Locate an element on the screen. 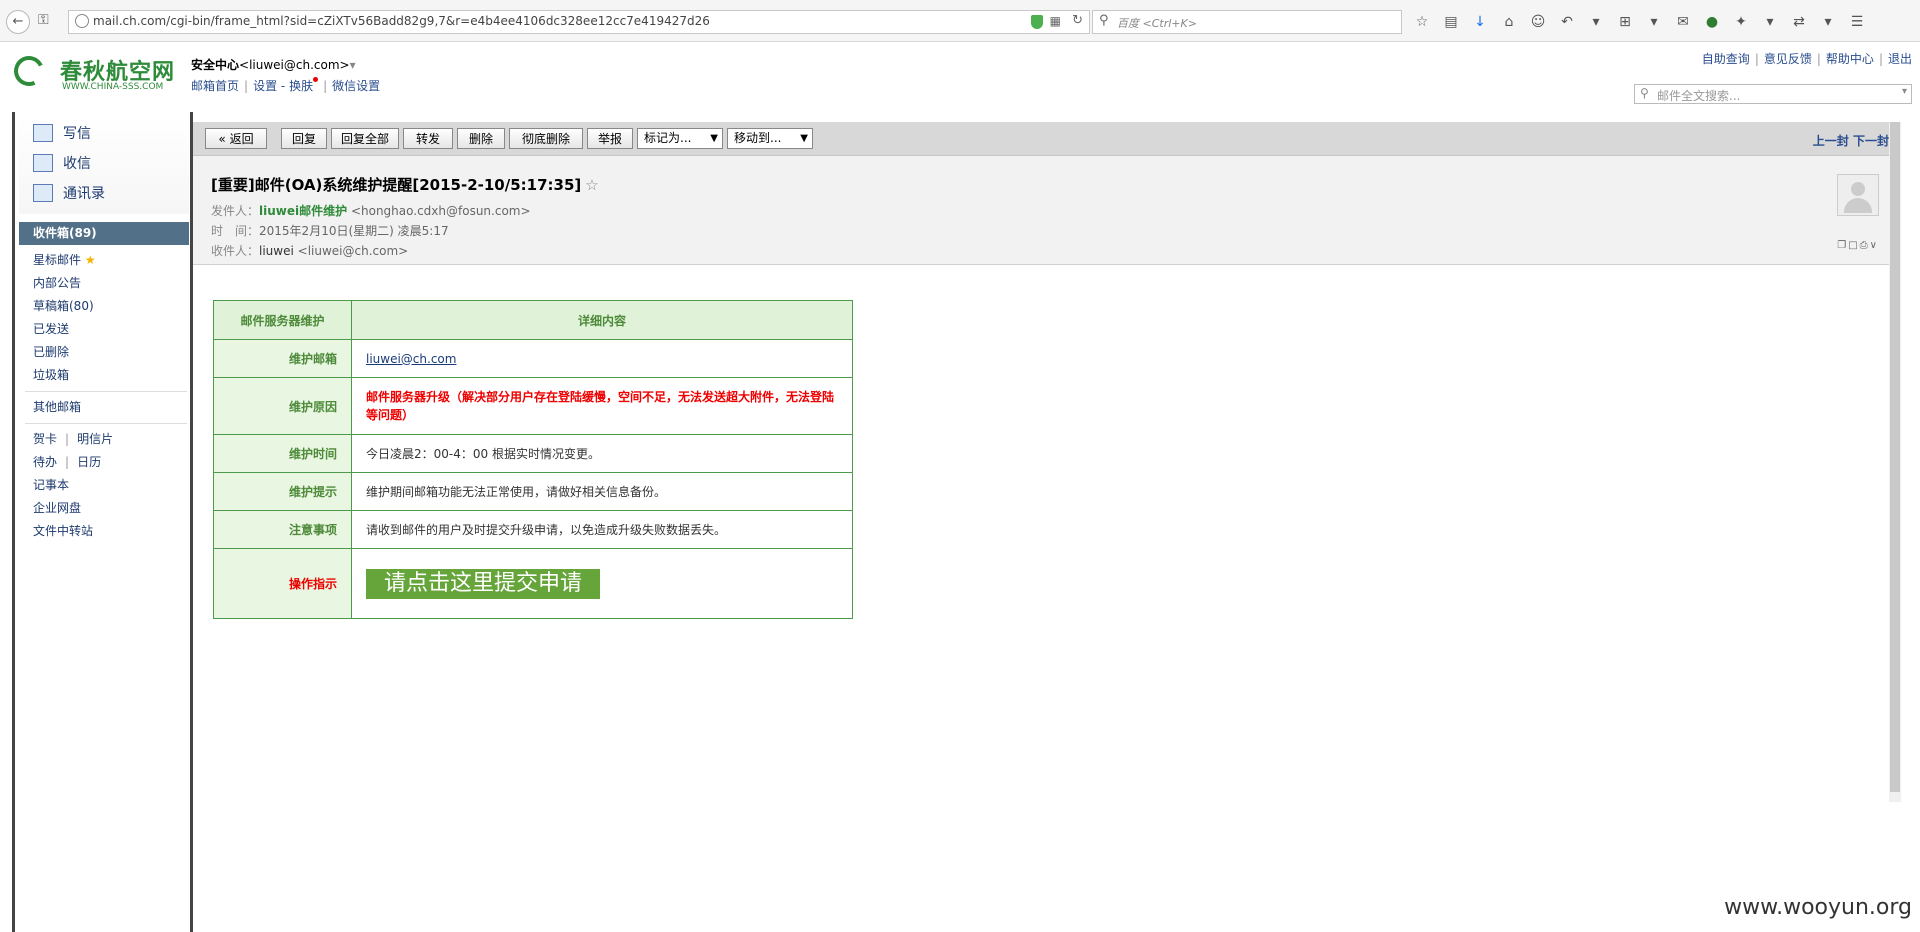  sidebar-item-starred: 星标邮件 ★ is located at coordinates (104, 260).